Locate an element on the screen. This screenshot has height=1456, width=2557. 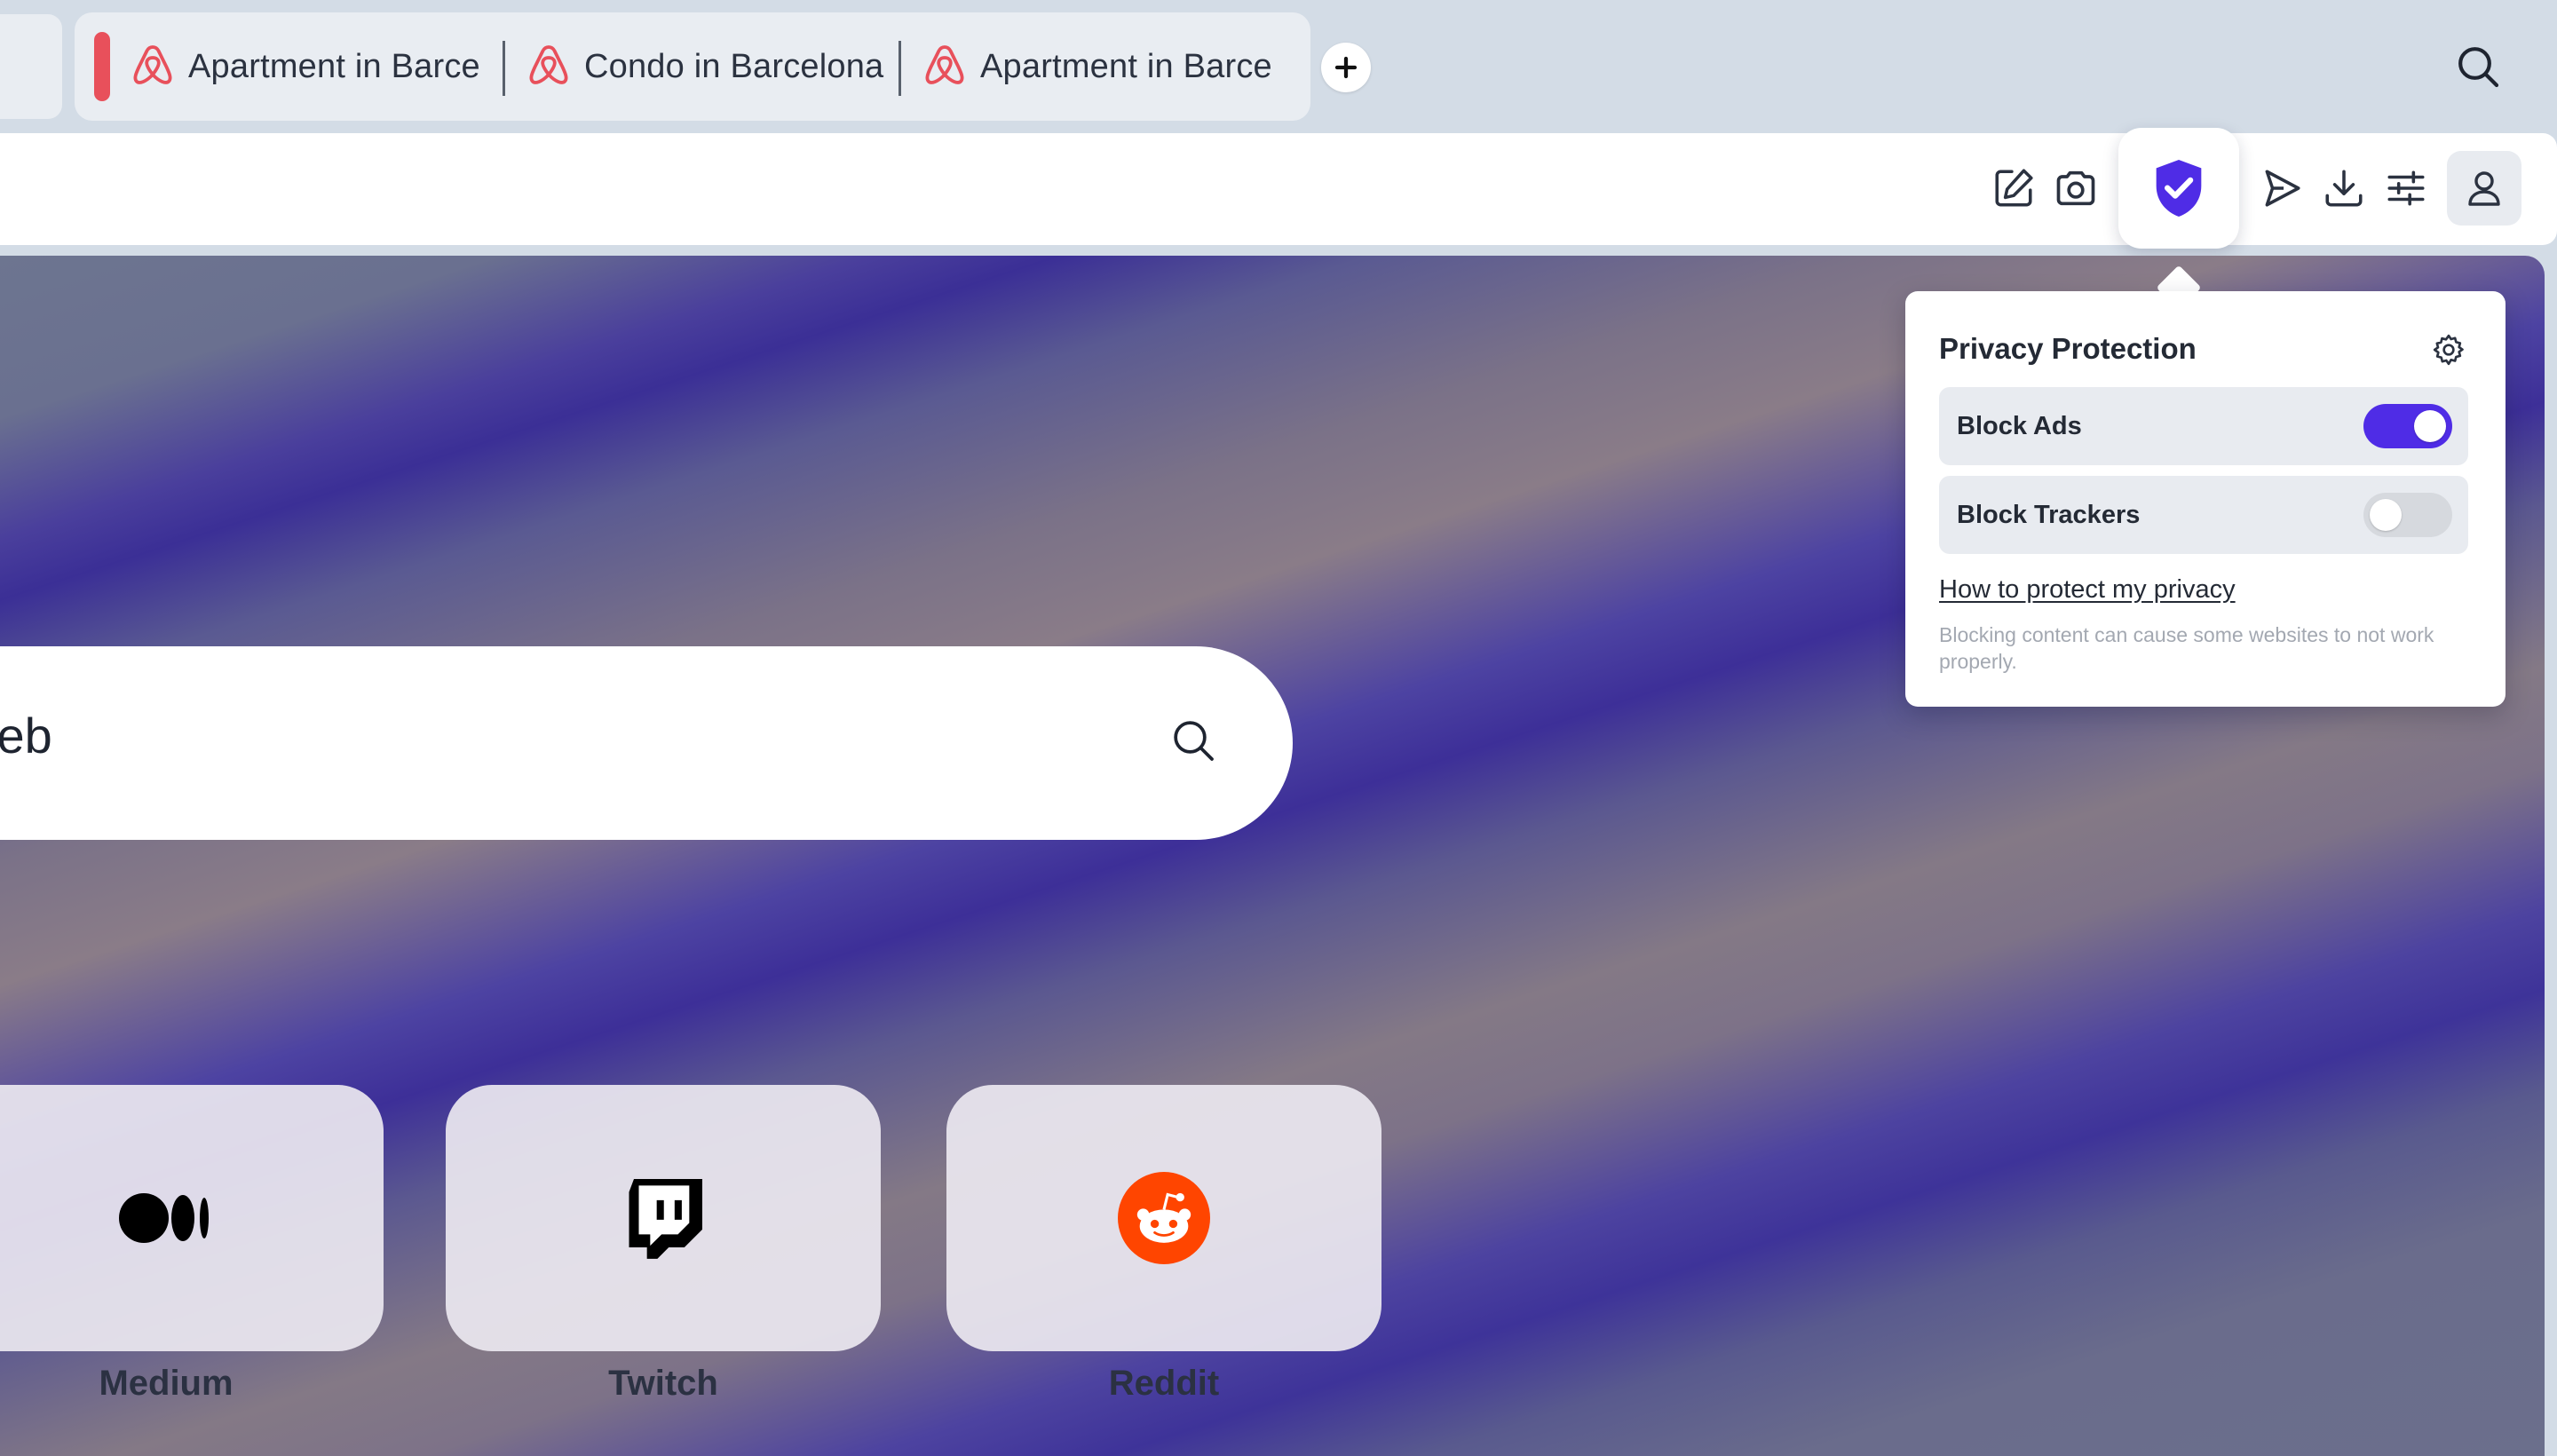
reddit-icon is located at coordinates (1164, 1218).